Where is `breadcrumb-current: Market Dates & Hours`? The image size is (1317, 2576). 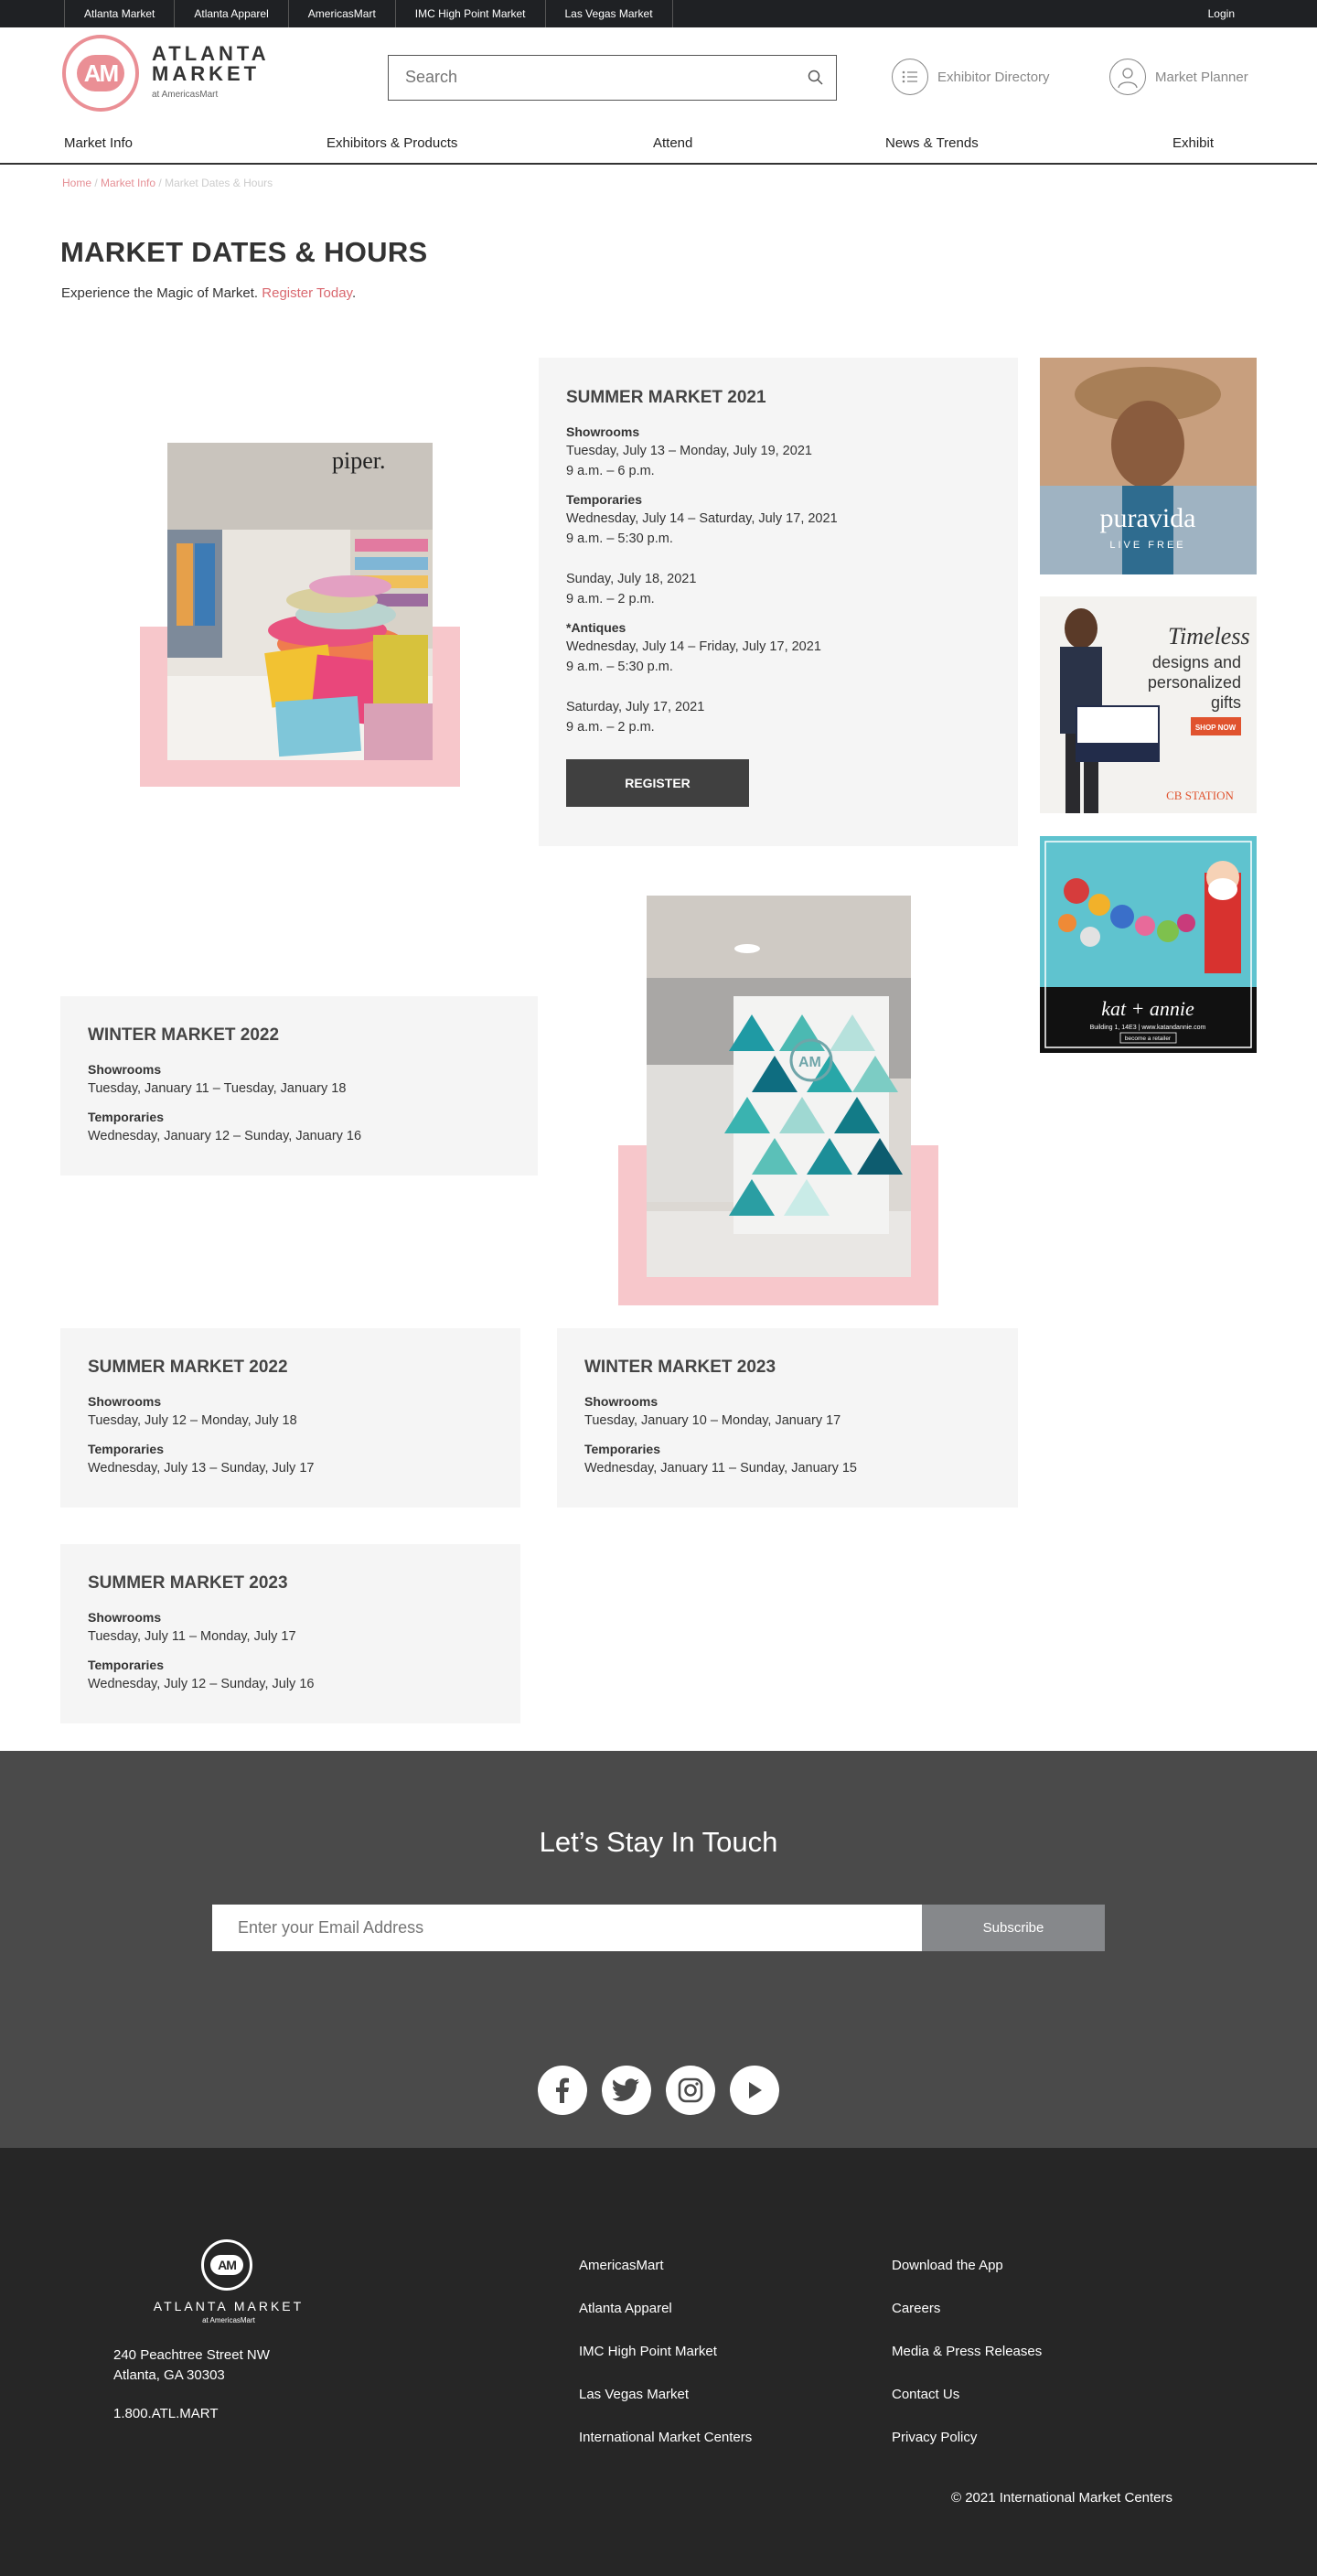 breadcrumb-current: Market Dates & Hours is located at coordinates (219, 183).